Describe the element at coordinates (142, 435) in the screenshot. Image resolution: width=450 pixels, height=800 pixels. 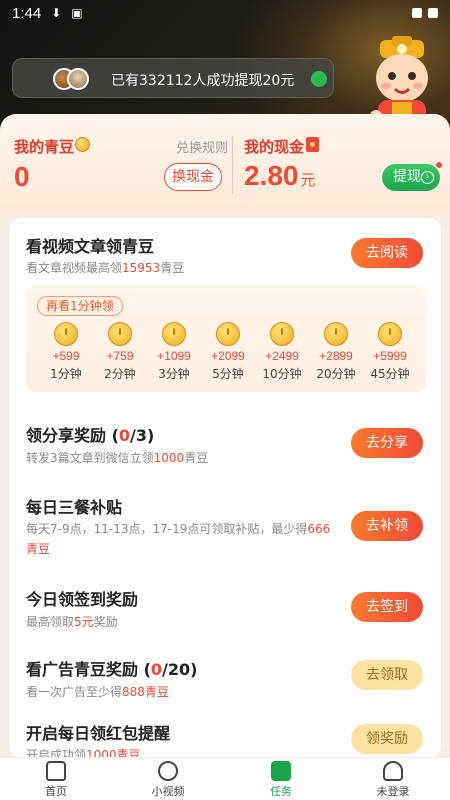
I see `title-text: /3)` at that location.